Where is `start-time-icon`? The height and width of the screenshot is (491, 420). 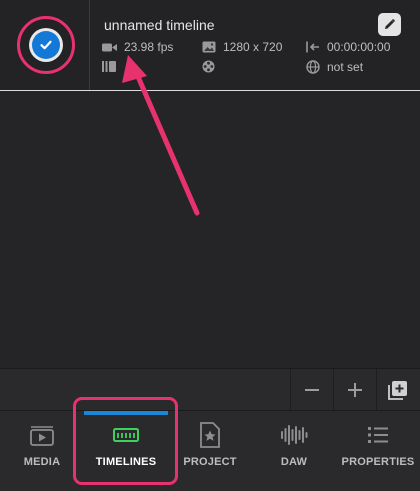 start-time-icon is located at coordinates (312, 47).